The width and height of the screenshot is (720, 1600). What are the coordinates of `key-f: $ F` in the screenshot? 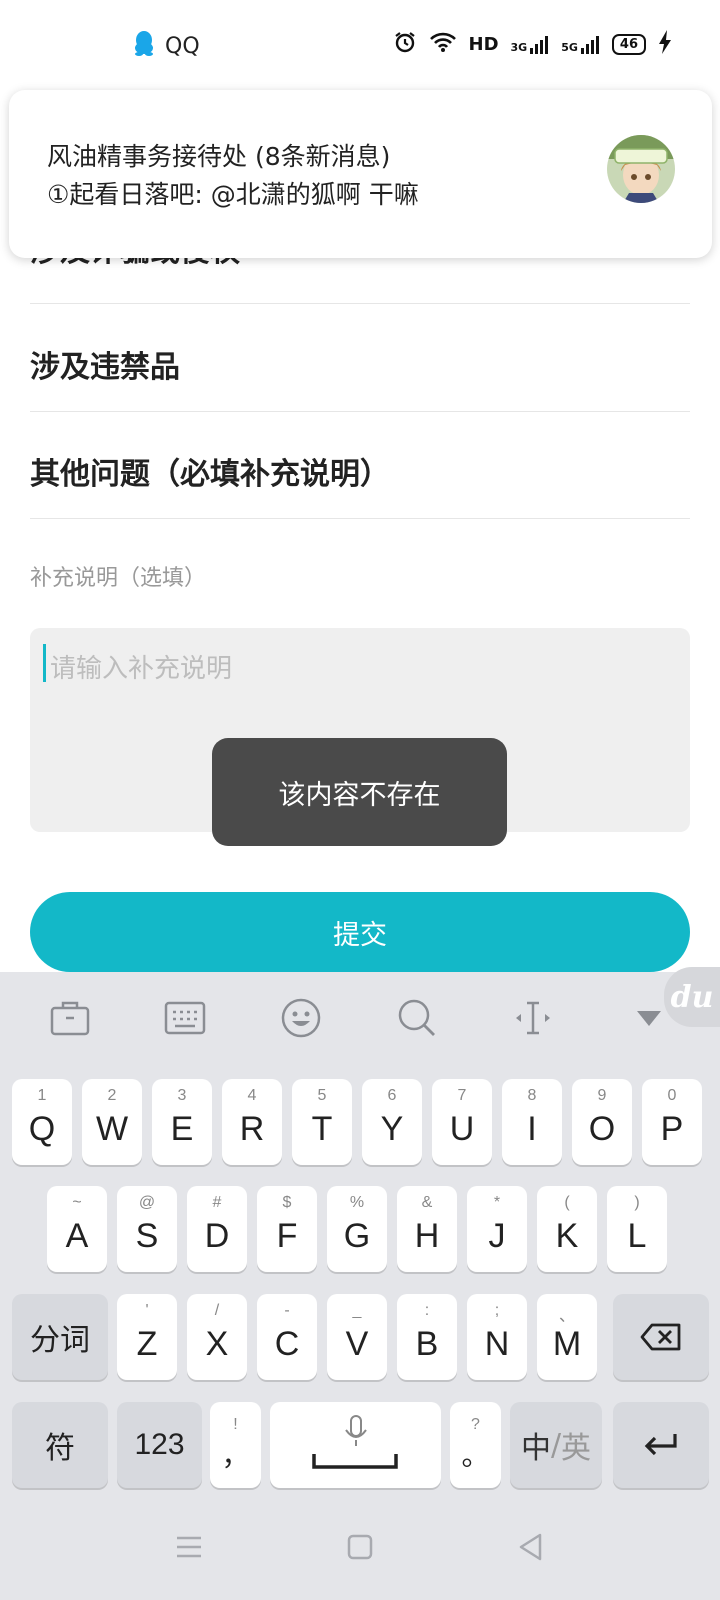 It's located at (287, 1229).